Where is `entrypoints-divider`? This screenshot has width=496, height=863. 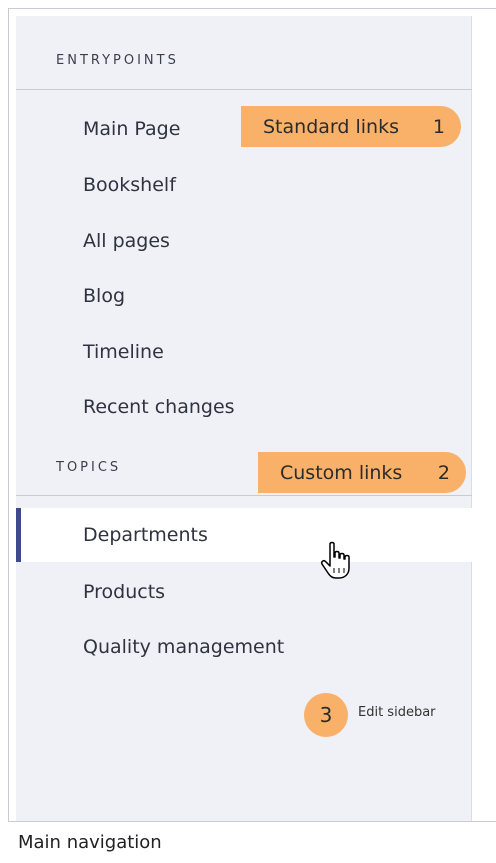 entrypoints-divider is located at coordinates (244, 89).